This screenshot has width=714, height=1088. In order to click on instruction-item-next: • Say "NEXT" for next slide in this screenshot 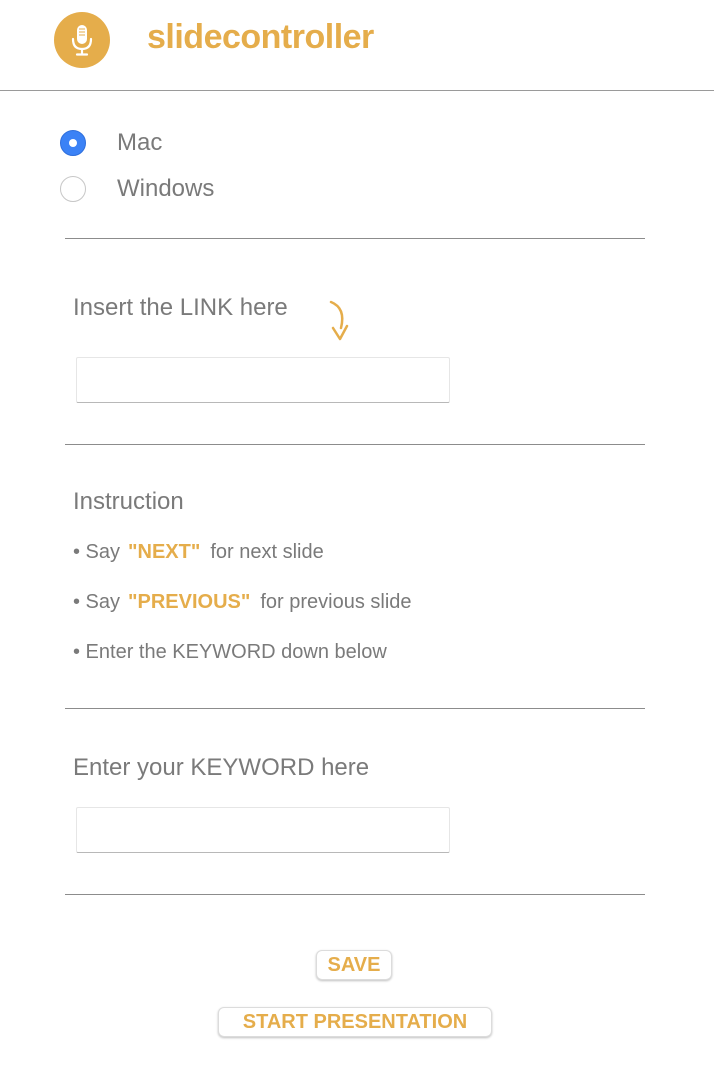, I will do `click(198, 552)`.